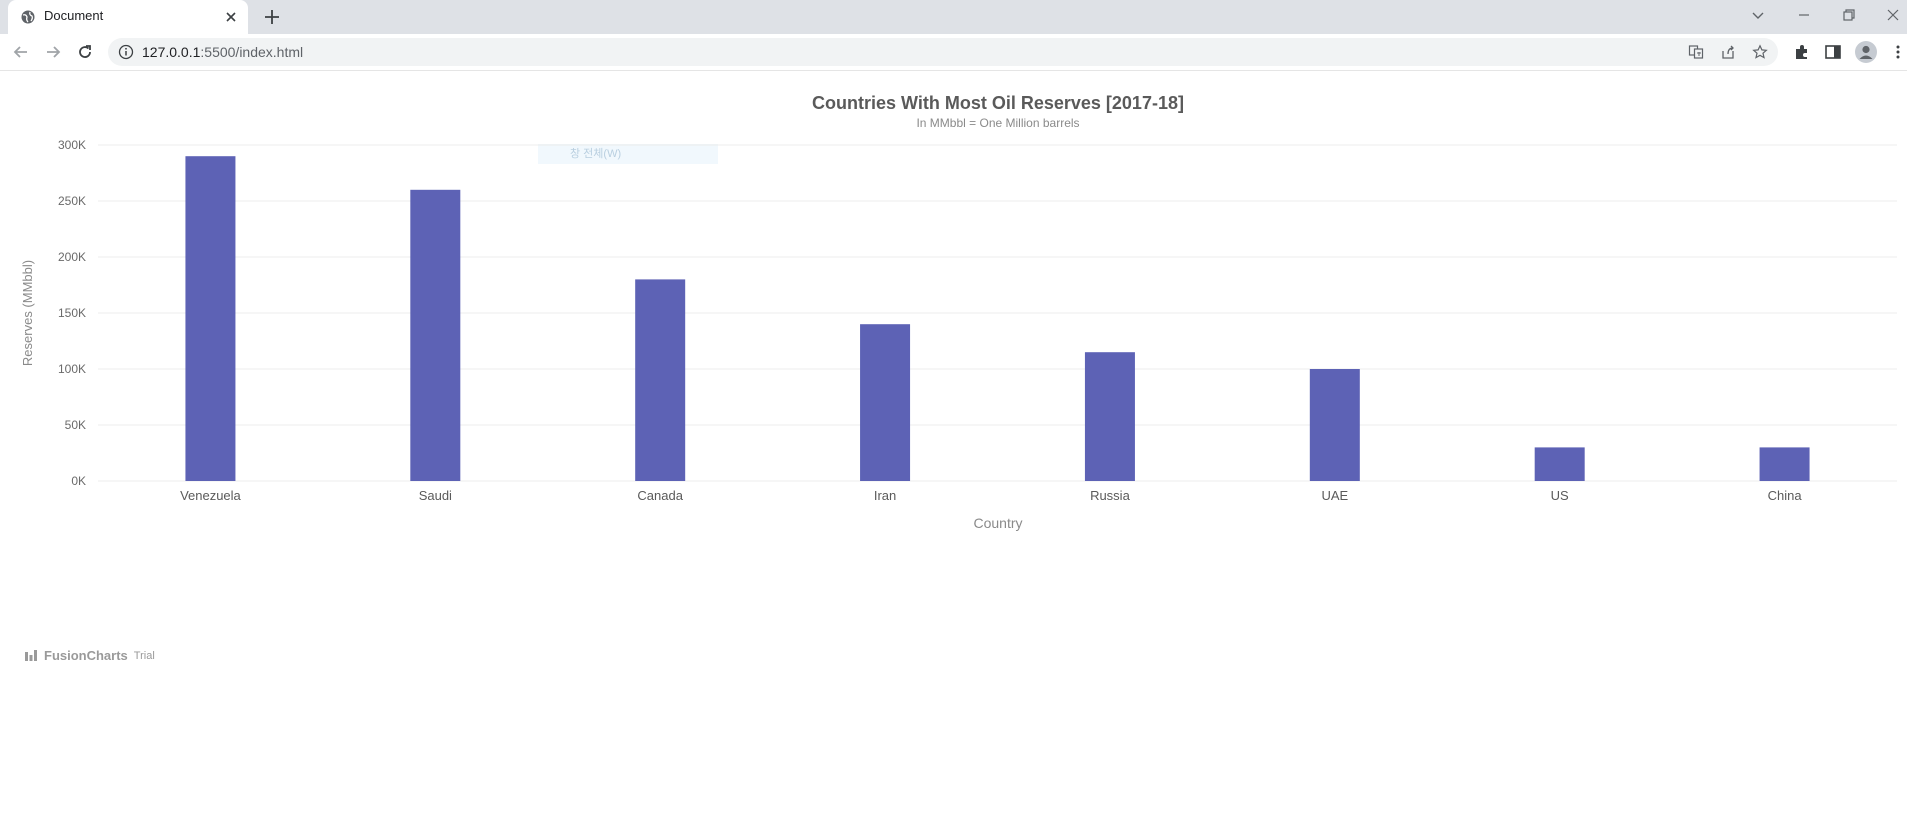 This screenshot has height=839, width=1907. I want to click on bar-us, so click(1559, 464).